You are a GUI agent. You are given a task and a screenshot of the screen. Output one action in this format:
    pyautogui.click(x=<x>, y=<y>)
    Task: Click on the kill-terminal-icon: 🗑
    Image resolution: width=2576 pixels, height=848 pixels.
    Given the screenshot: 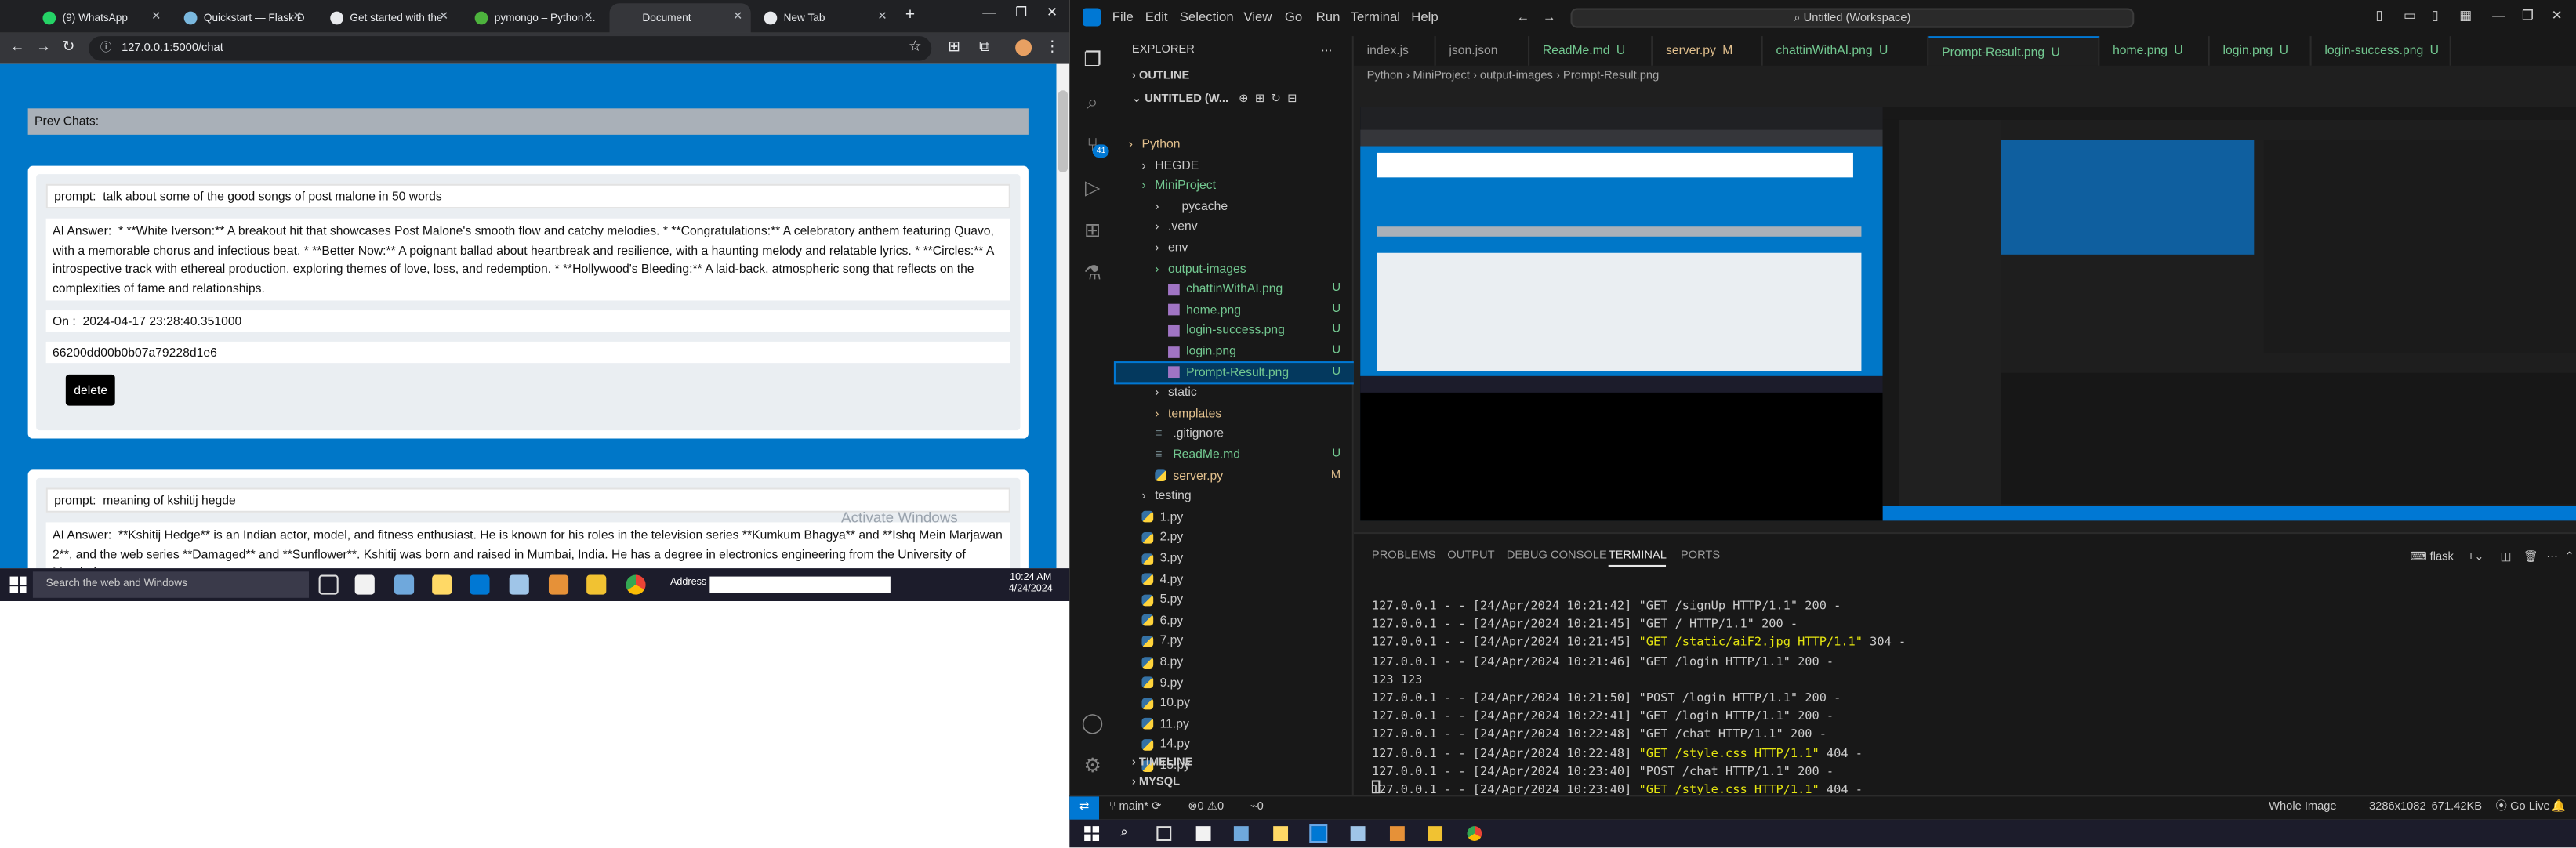 What is the action you would take?
    pyautogui.click(x=2531, y=557)
    